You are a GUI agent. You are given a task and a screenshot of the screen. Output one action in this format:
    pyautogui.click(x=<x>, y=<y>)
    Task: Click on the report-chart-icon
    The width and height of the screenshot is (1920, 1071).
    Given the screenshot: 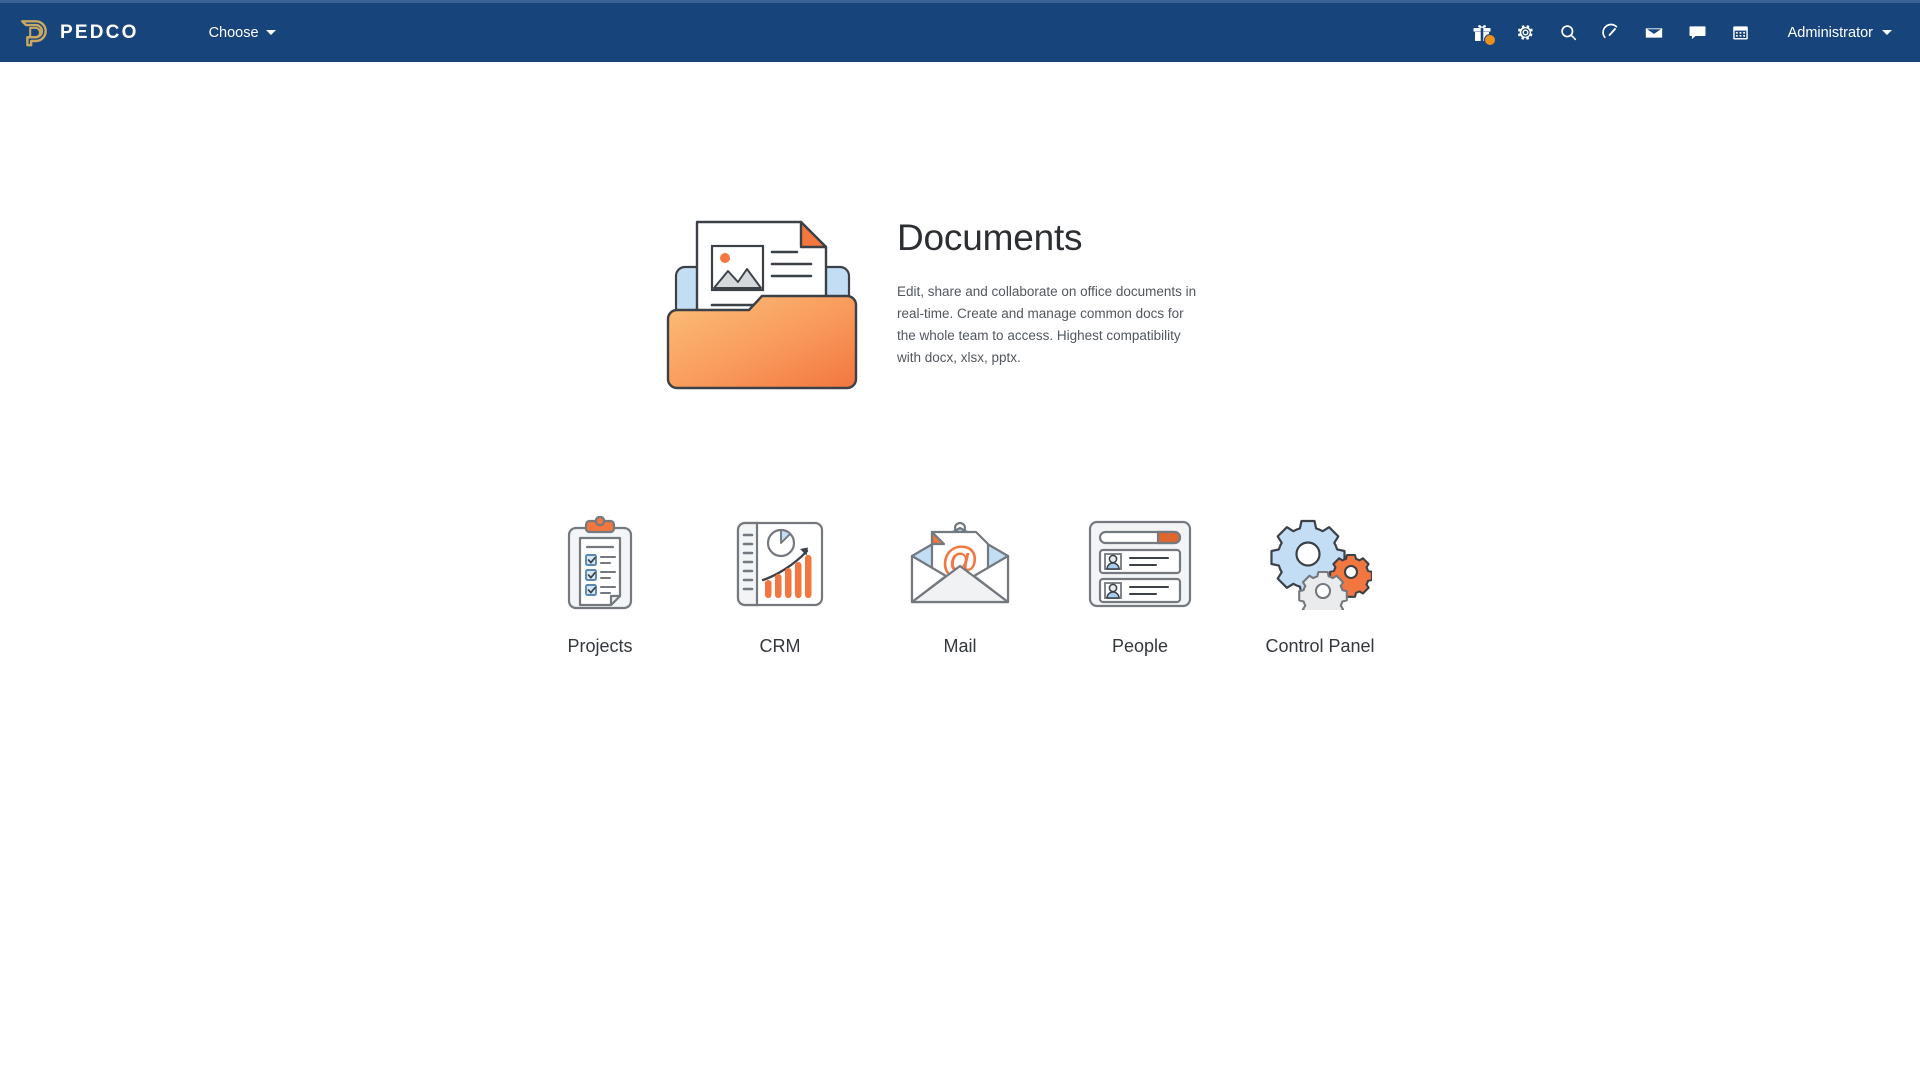 What is the action you would take?
    pyautogui.click(x=780, y=564)
    